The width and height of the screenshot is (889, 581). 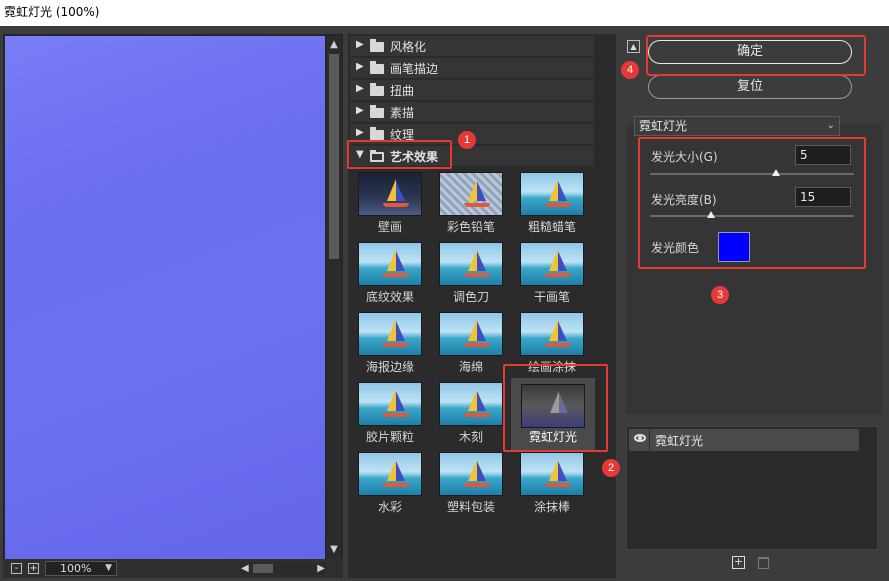 What do you see at coordinates (334, 45) in the screenshot?
I see `scroll-up-icon: ▲` at bounding box center [334, 45].